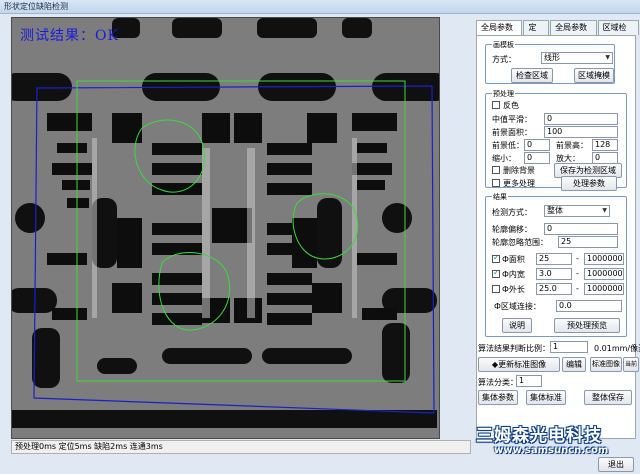 The width and height of the screenshot is (640, 474). What do you see at coordinates (514, 348) in the screenshot?
I see `scale-label: 算法结果判断比例：` at bounding box center [514, 348].